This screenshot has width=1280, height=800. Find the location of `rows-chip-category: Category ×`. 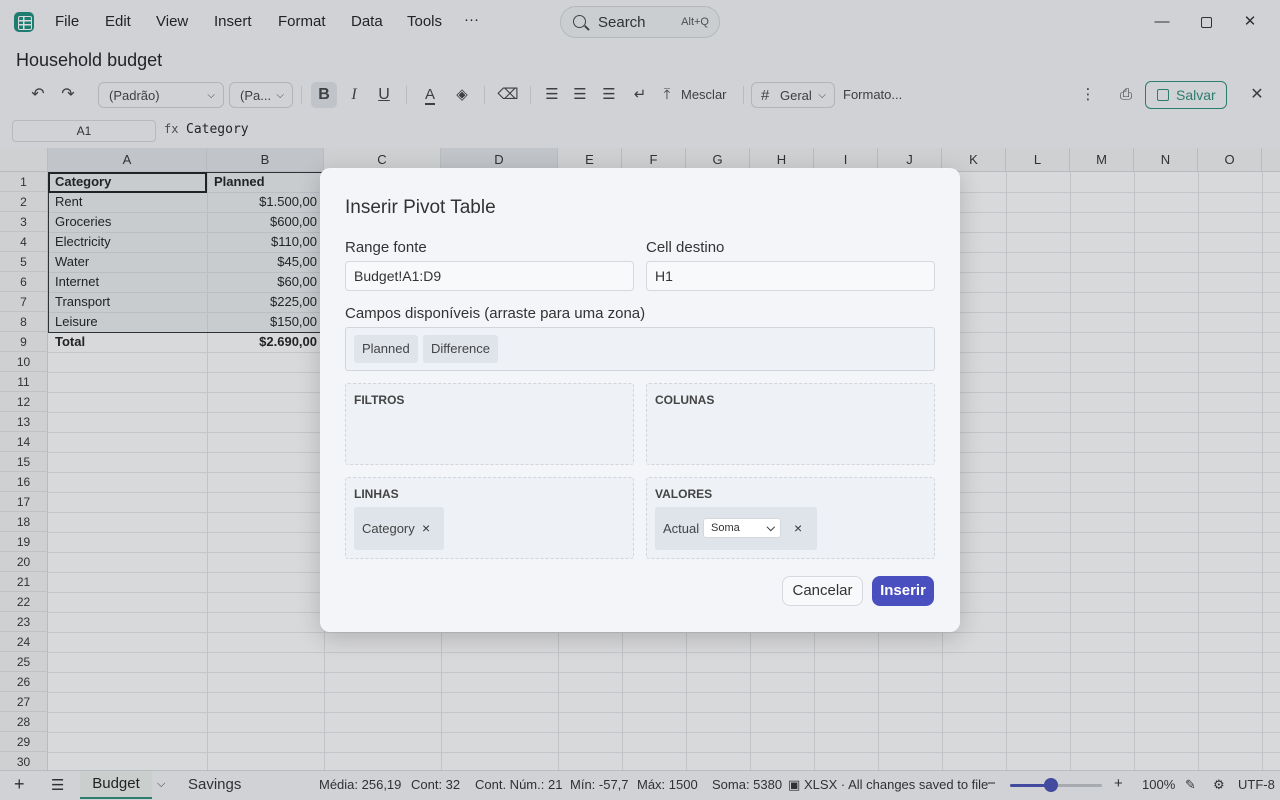

rows-chip-category: Category × is located at coordinates (399, 528).